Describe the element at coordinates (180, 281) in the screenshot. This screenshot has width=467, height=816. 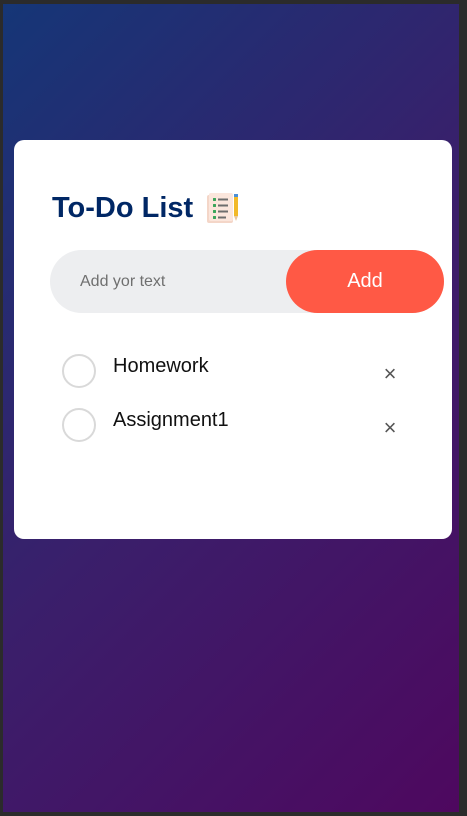
I see `task-input` at that location.